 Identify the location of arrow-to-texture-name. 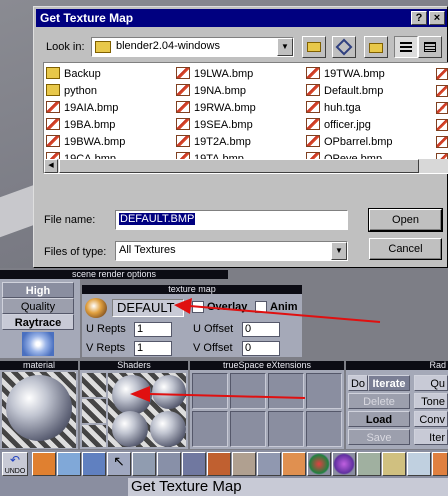
(285, 314).